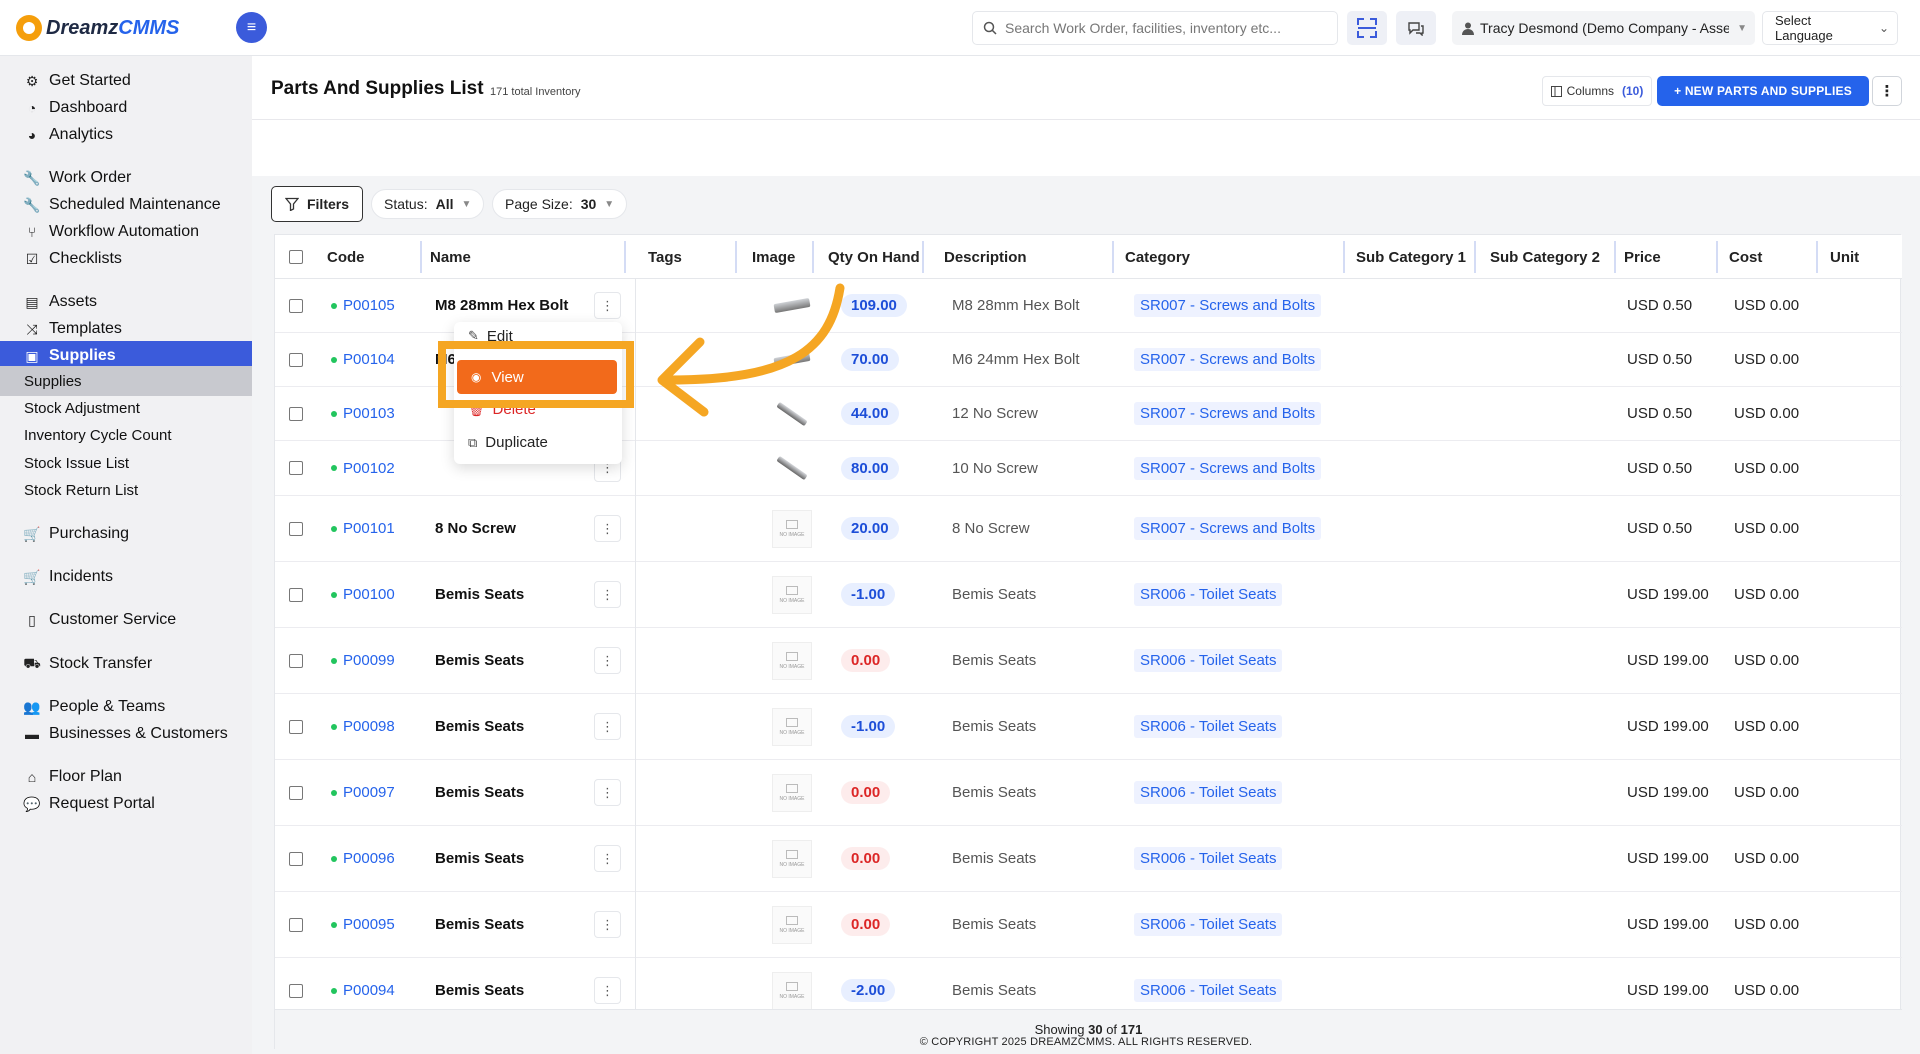  I want to click on sidebar-item-customer-service: ▯ Customer Service, so click(126, 620).